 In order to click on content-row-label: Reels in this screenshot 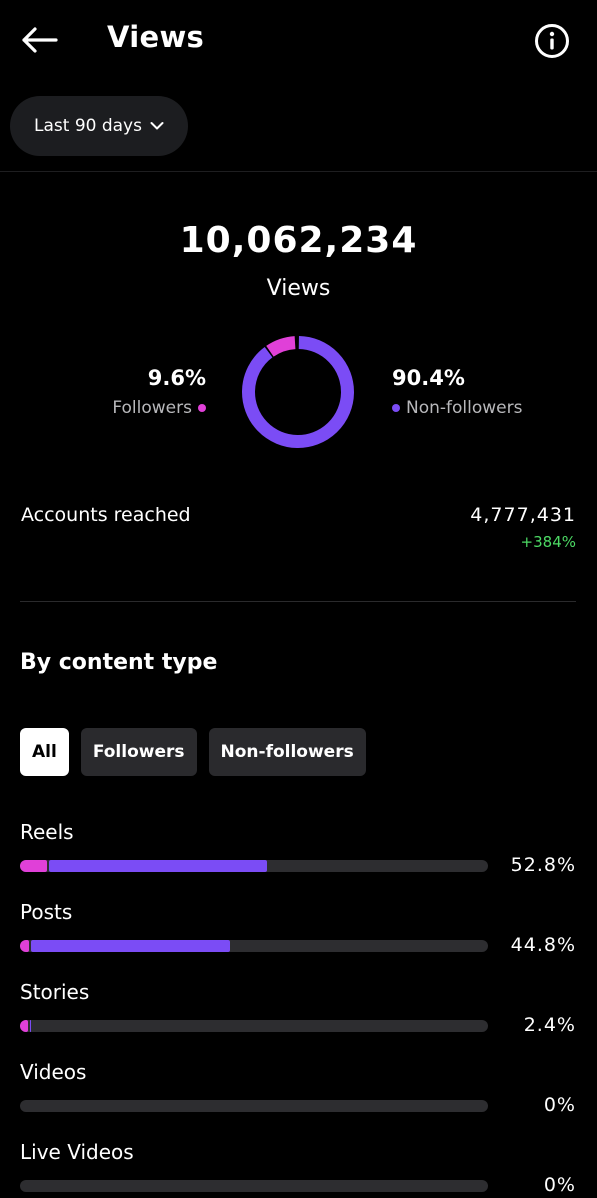, I will do `click(47, 832)`.